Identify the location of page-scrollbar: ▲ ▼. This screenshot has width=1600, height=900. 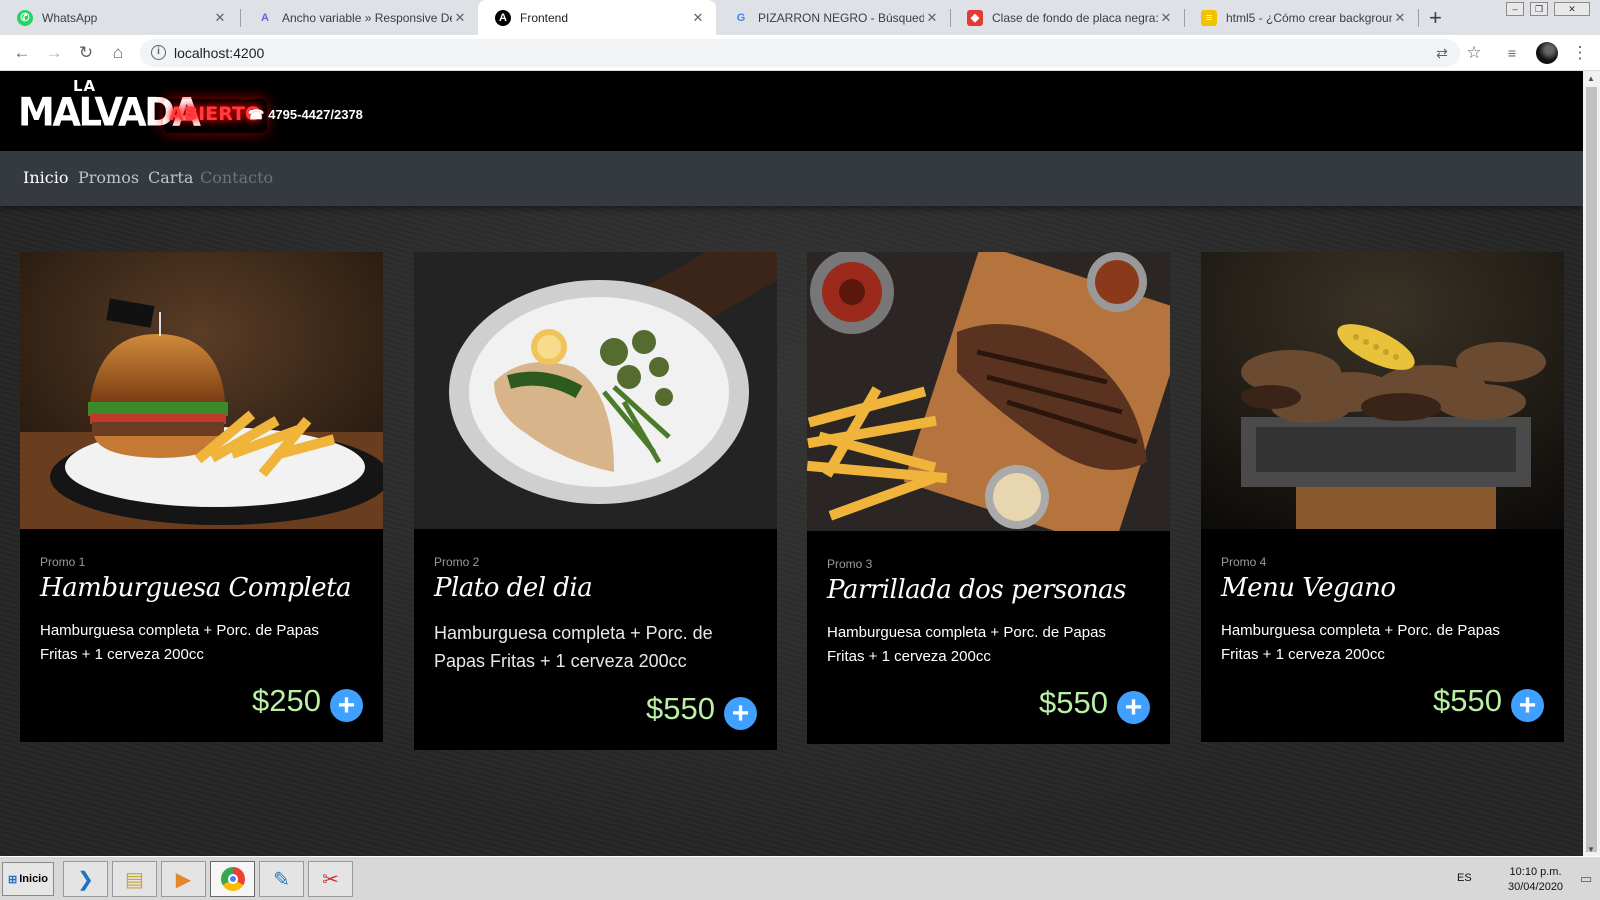
(1591, 463).